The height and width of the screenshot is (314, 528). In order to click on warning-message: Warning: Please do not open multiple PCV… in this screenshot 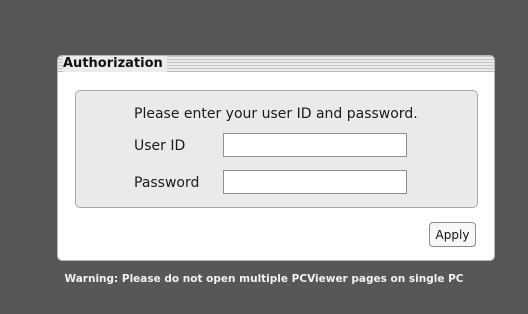, I will do `click(264, 279)`.